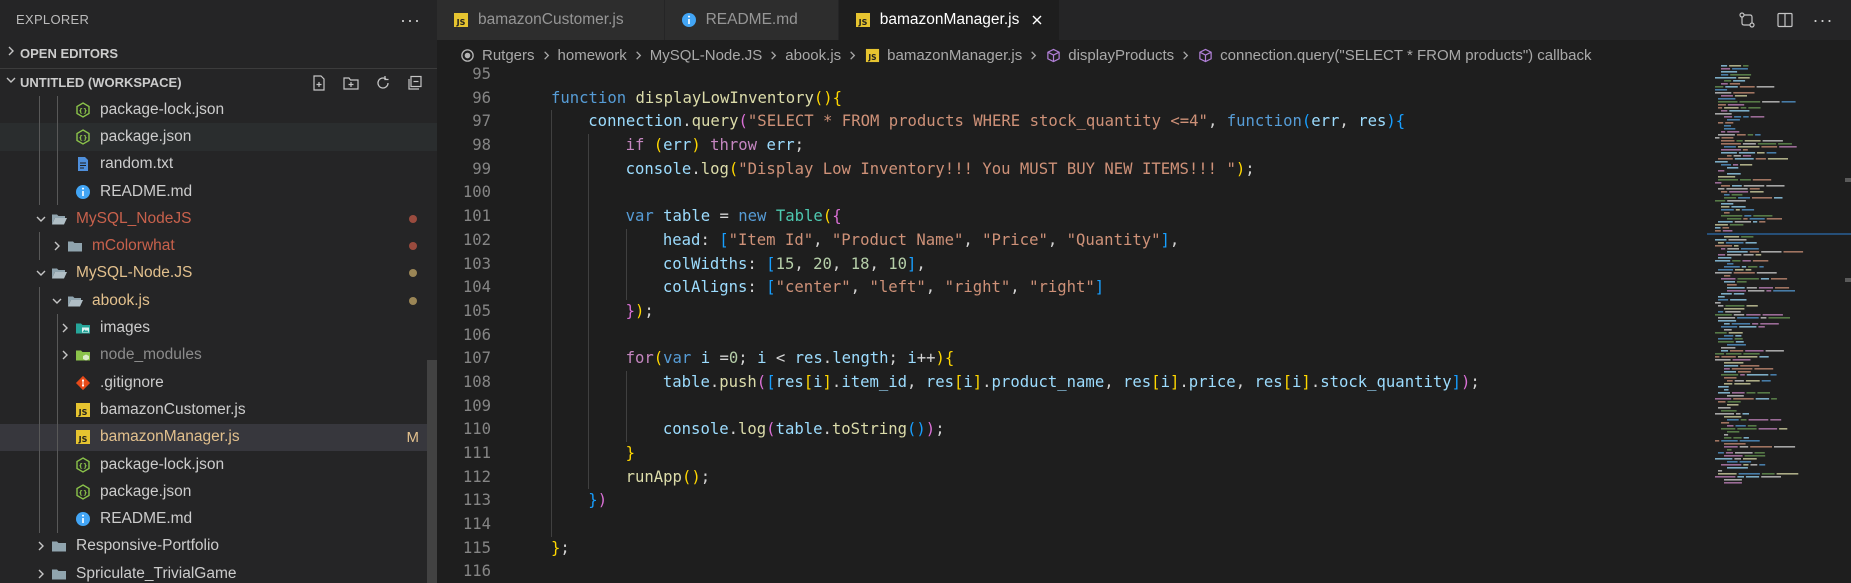 The height and width of the screenshot is (583, 1851). I want to click on svg-text: JS, so click(871, 57).